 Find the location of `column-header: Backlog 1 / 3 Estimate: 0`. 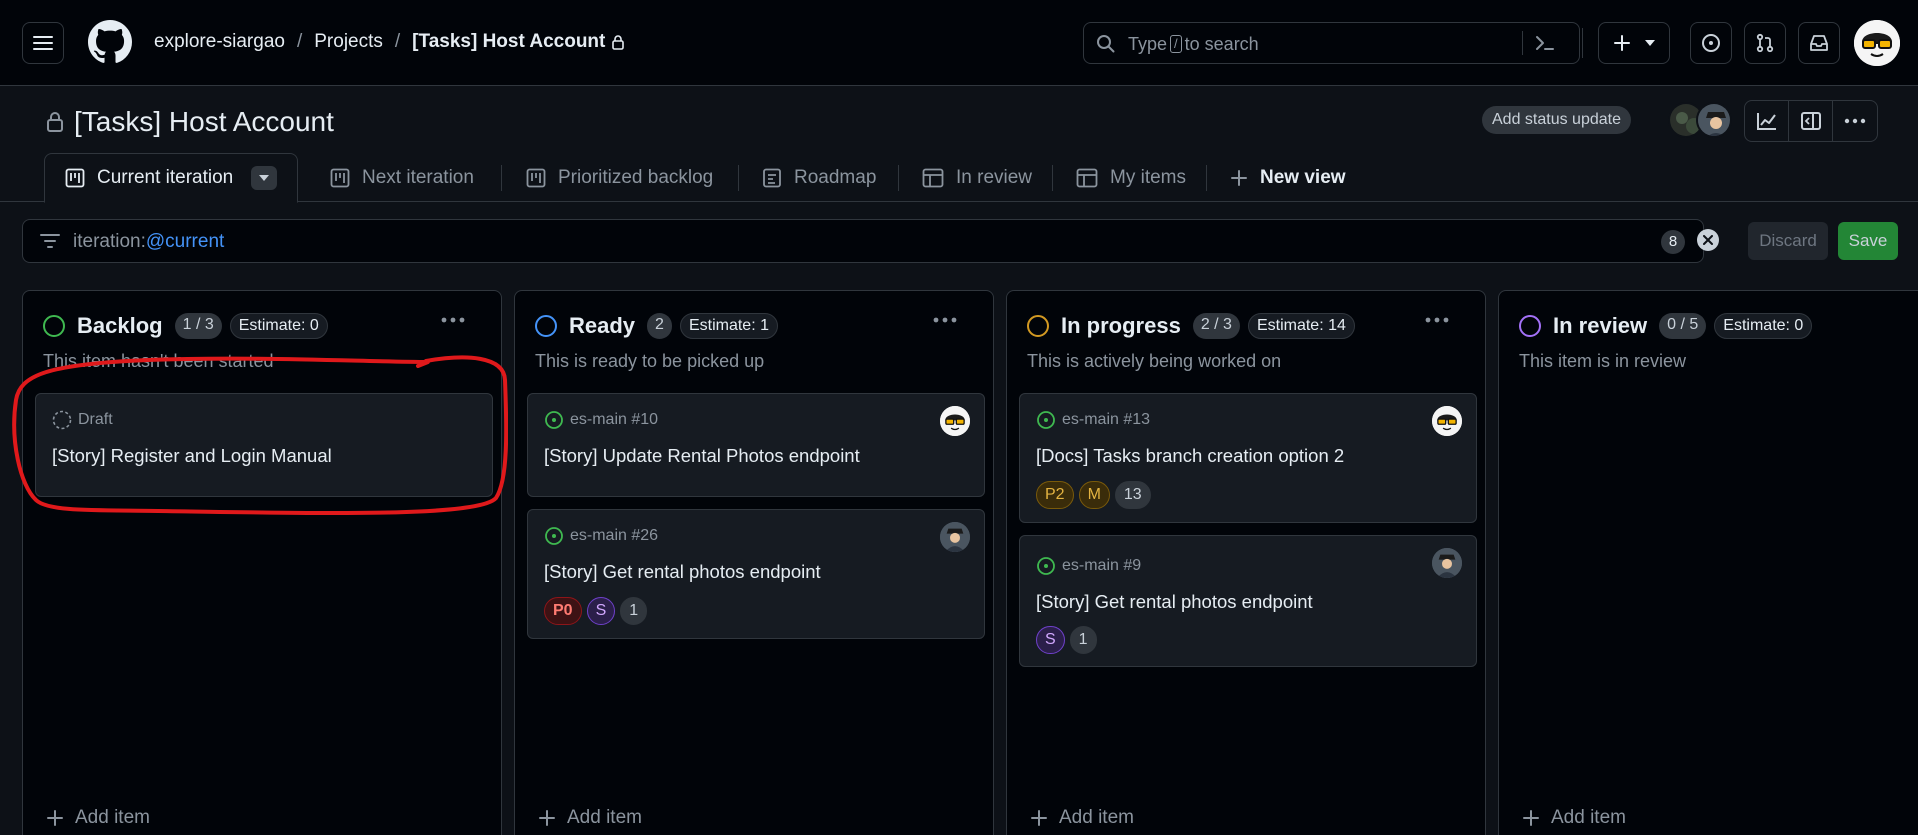

column-header: Backlog 1 / 3 Estimate: 0 is located at coordinates (189, 326).